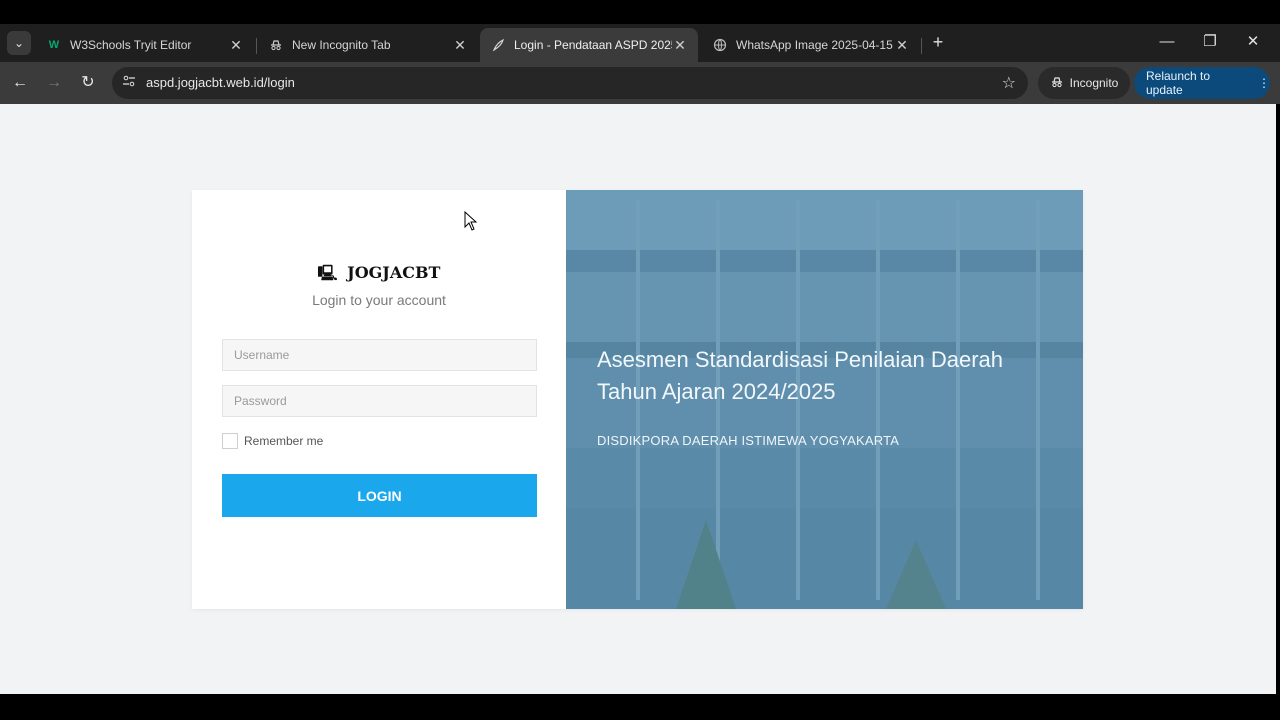 This screenshot has height=720, width=1280. Describe the element at coordinates (593, 45) in the screenshot. I see `tab-title: Login - Pendataan ASPD 2025` at that location.